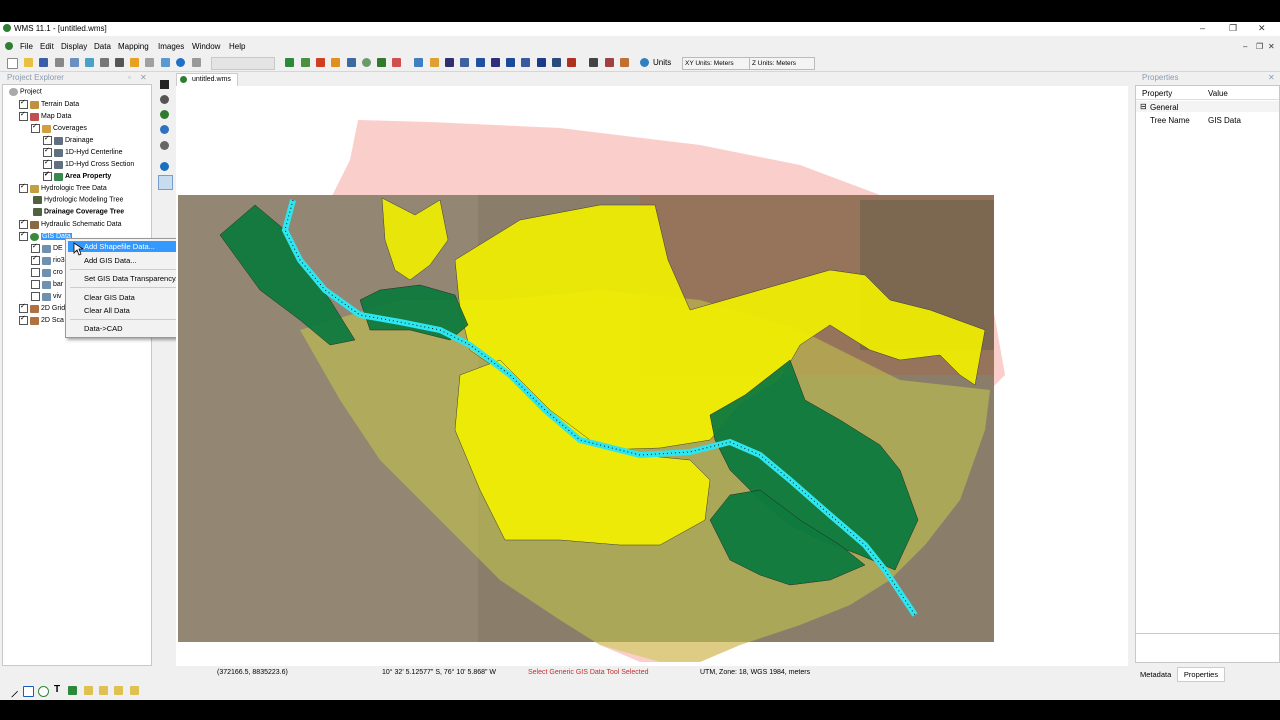  Describe the element at coordinates (1245, 46) in the screenshot. I see `mdi-minimize-button: –` at that location.